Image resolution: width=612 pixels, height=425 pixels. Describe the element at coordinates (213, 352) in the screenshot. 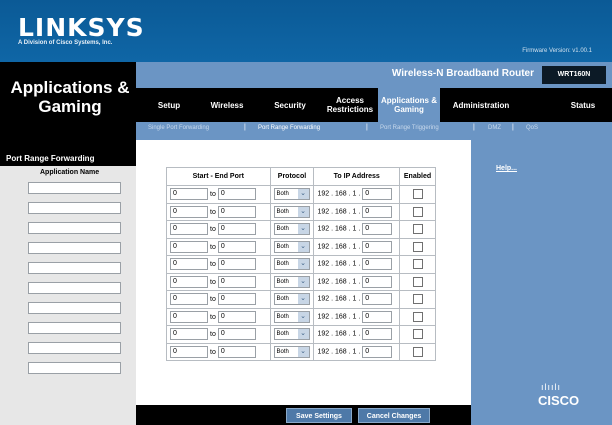

I see `to-label: to` at that location.